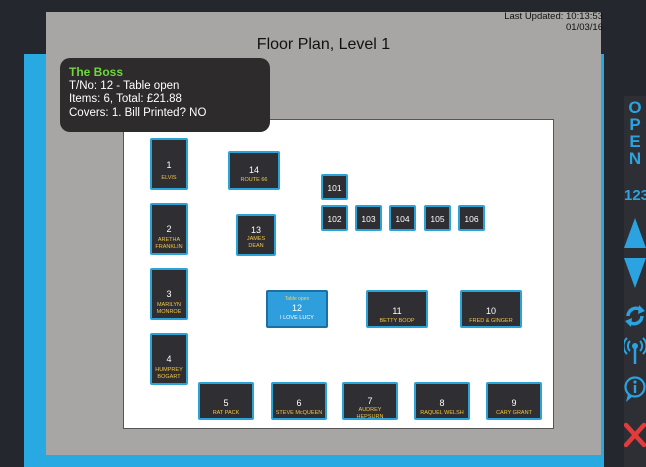  What do you see at coordinates (635, 389) in the screenshot?
I see `info-icon` at bounding box center [635, 389].